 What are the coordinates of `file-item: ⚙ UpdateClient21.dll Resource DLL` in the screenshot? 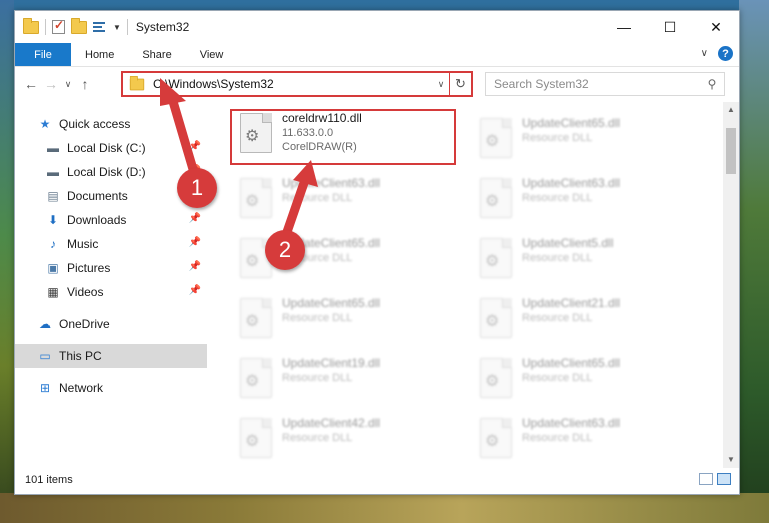 It's located at (582, 322).